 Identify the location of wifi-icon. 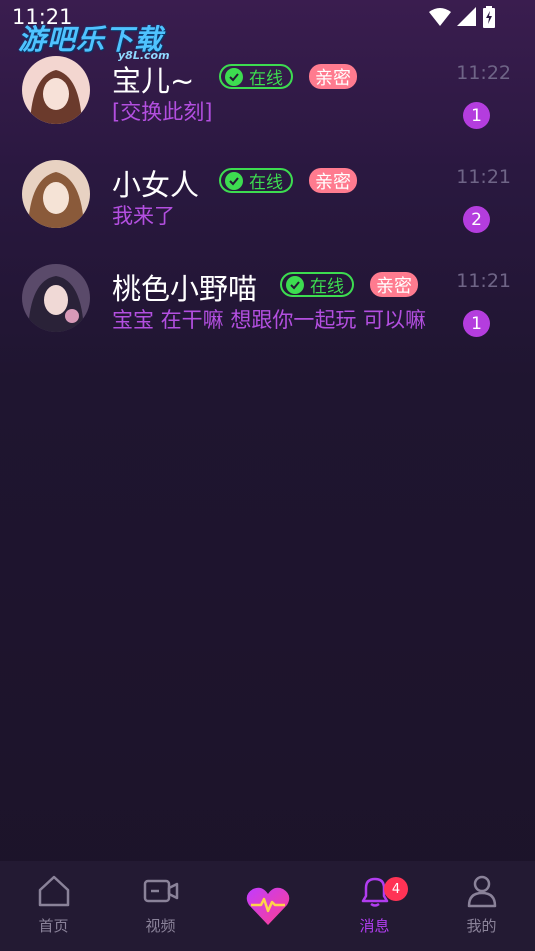
(440, 17).